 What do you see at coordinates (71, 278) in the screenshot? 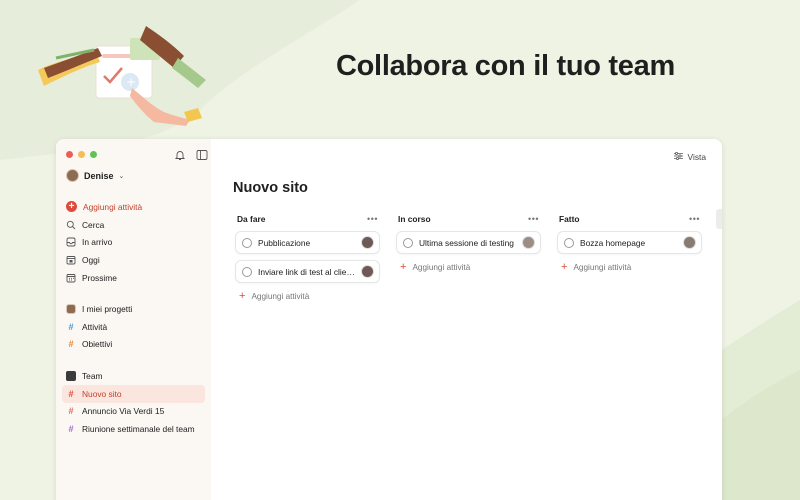
I see `calendar-upcoming-icon` at bounding box center [71, 278].